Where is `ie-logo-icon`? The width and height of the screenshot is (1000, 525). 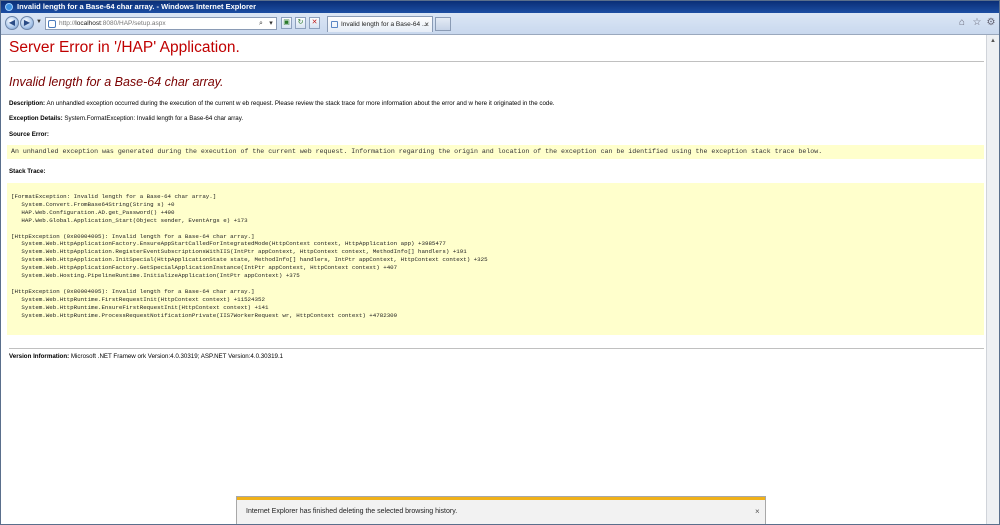 ie-logo-icon is located at coordinates (9, 7).